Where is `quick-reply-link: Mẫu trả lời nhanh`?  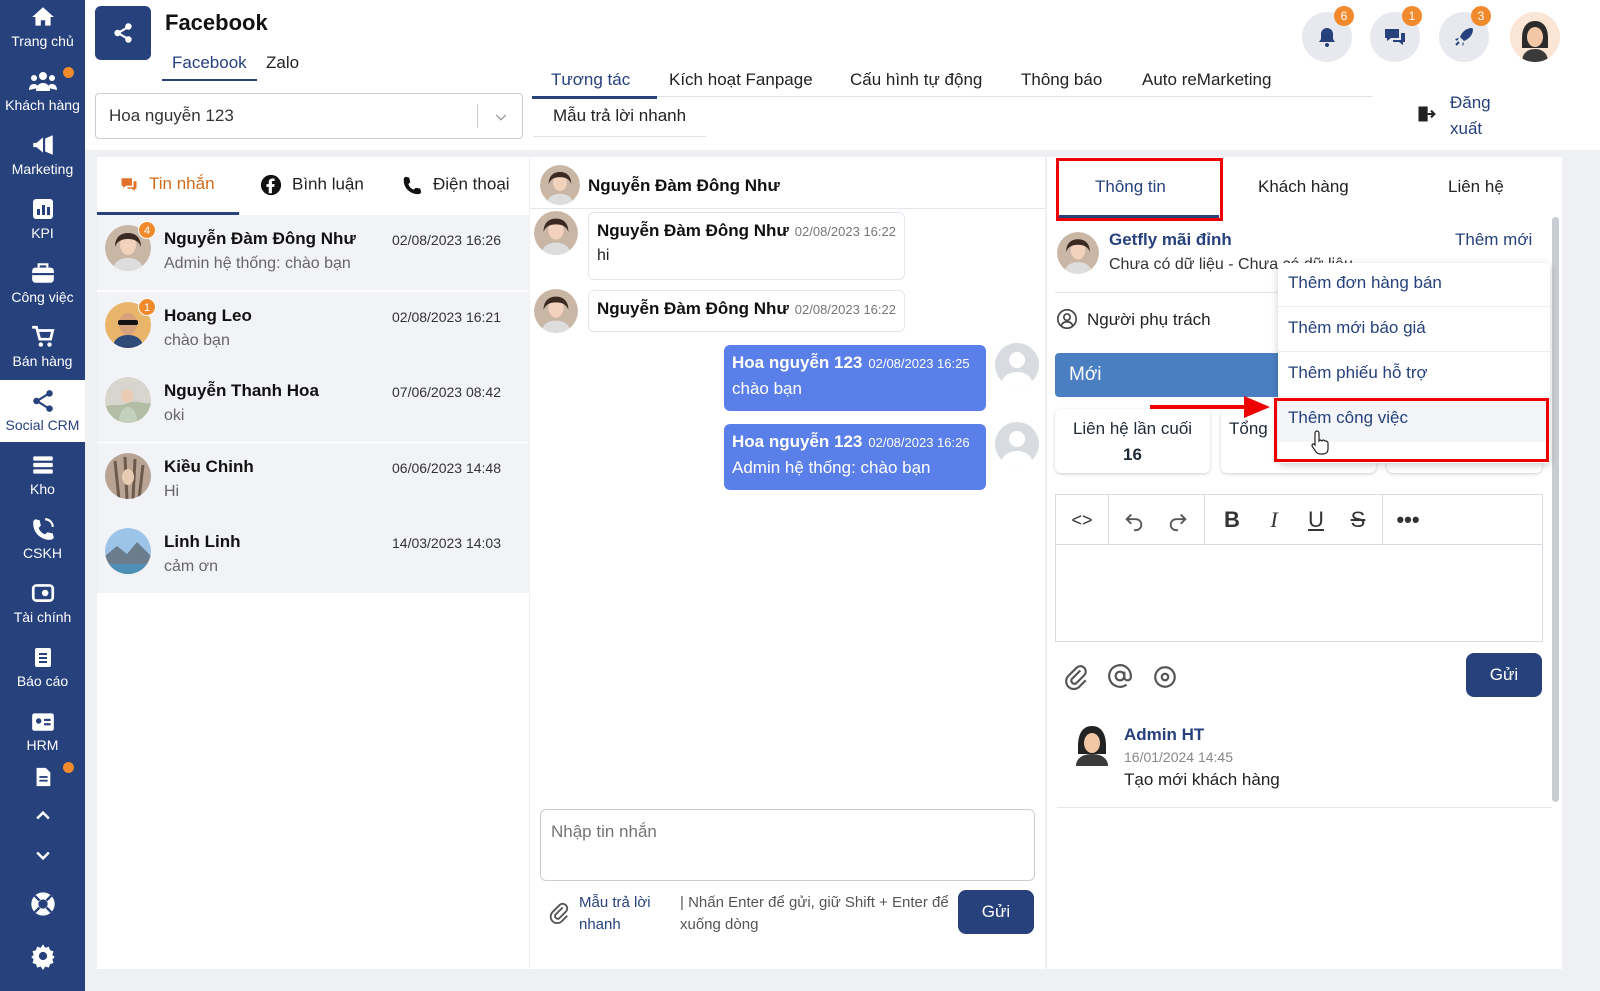 quick-reply-link: Mẫu trả lời nhanh is located at coordinates (615, 914).